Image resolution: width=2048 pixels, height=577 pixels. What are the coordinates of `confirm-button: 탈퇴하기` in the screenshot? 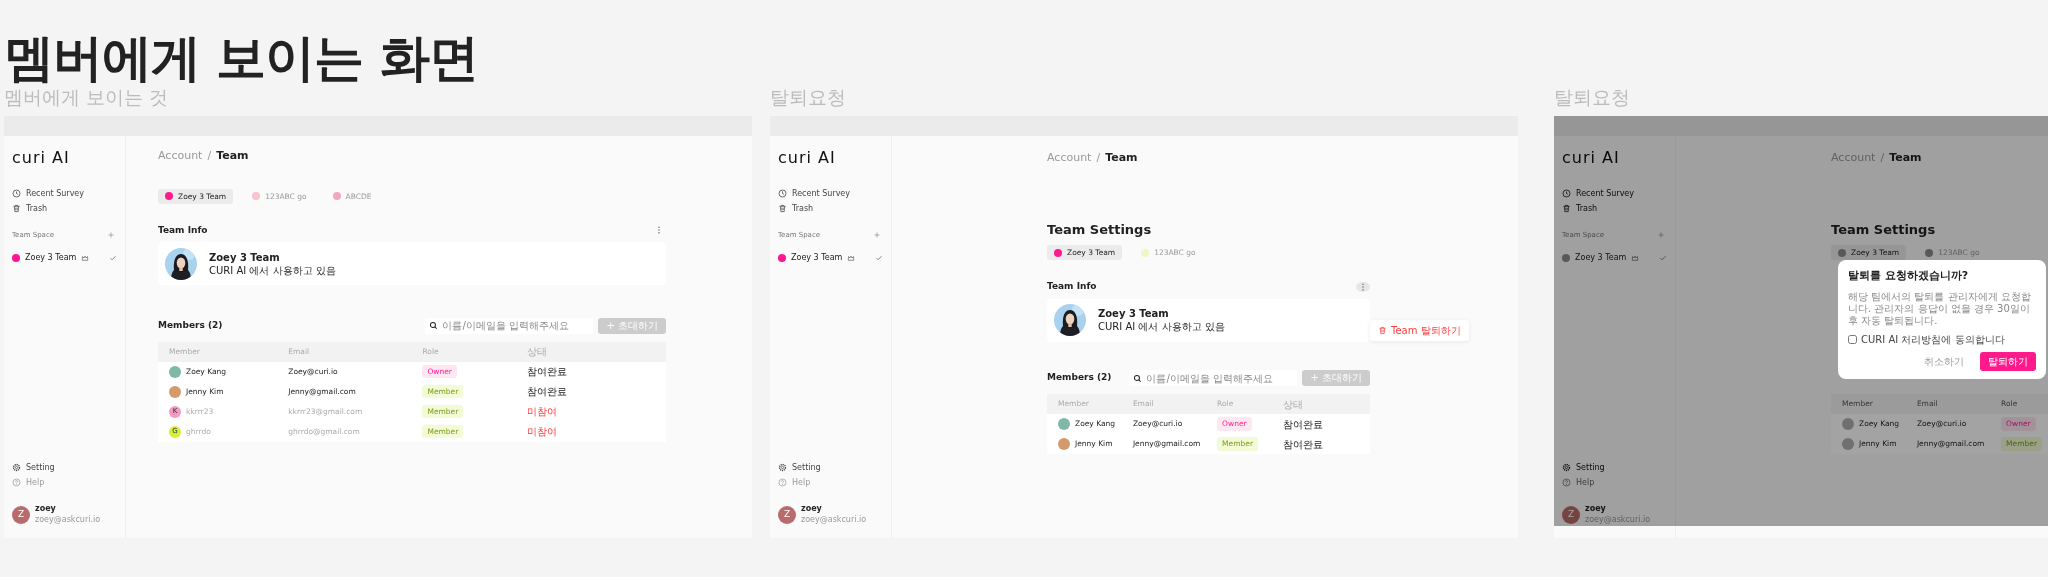 It's located at (2008, 361).